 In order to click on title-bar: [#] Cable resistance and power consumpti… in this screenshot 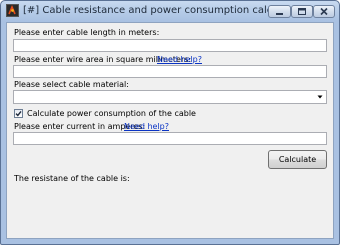, I will do `click(170, 11)`.